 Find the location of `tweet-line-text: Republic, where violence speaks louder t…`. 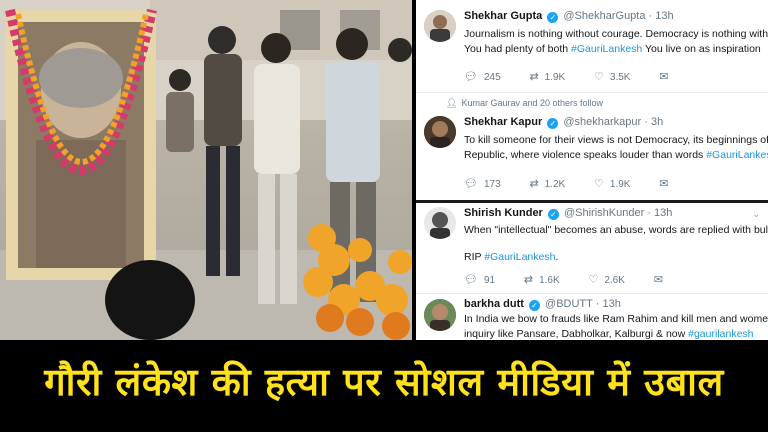

tweet-line-text: Republic, where violence speaks louder t… is located at coordinates (585, 155).